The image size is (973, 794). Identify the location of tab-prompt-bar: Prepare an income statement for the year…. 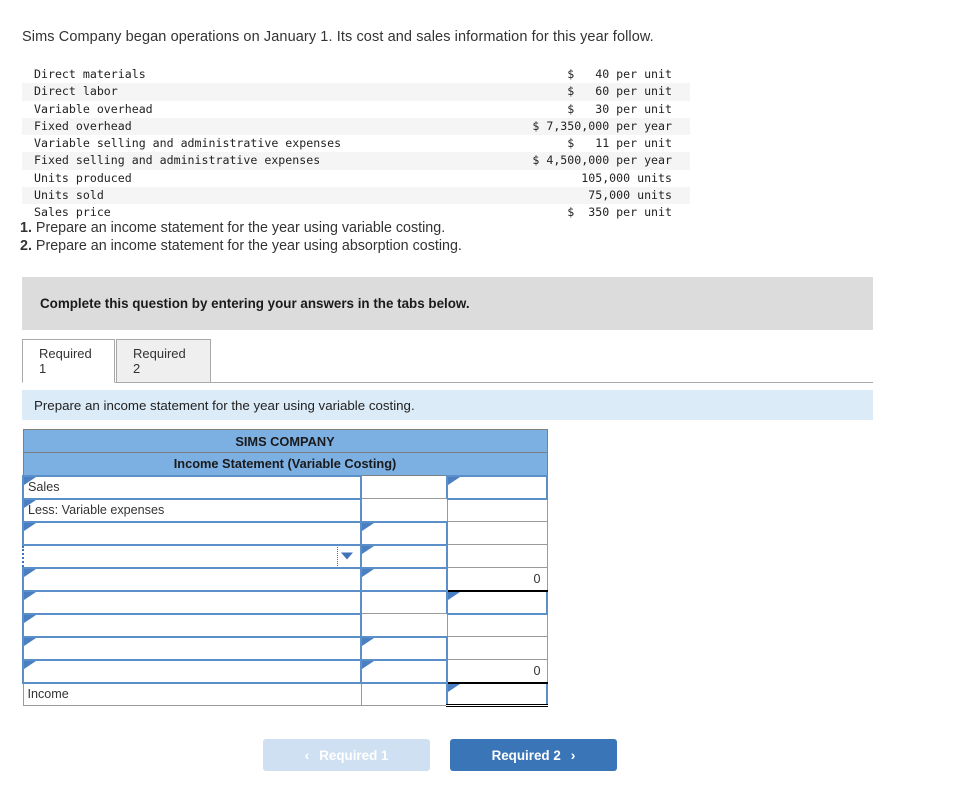
(447, 405).